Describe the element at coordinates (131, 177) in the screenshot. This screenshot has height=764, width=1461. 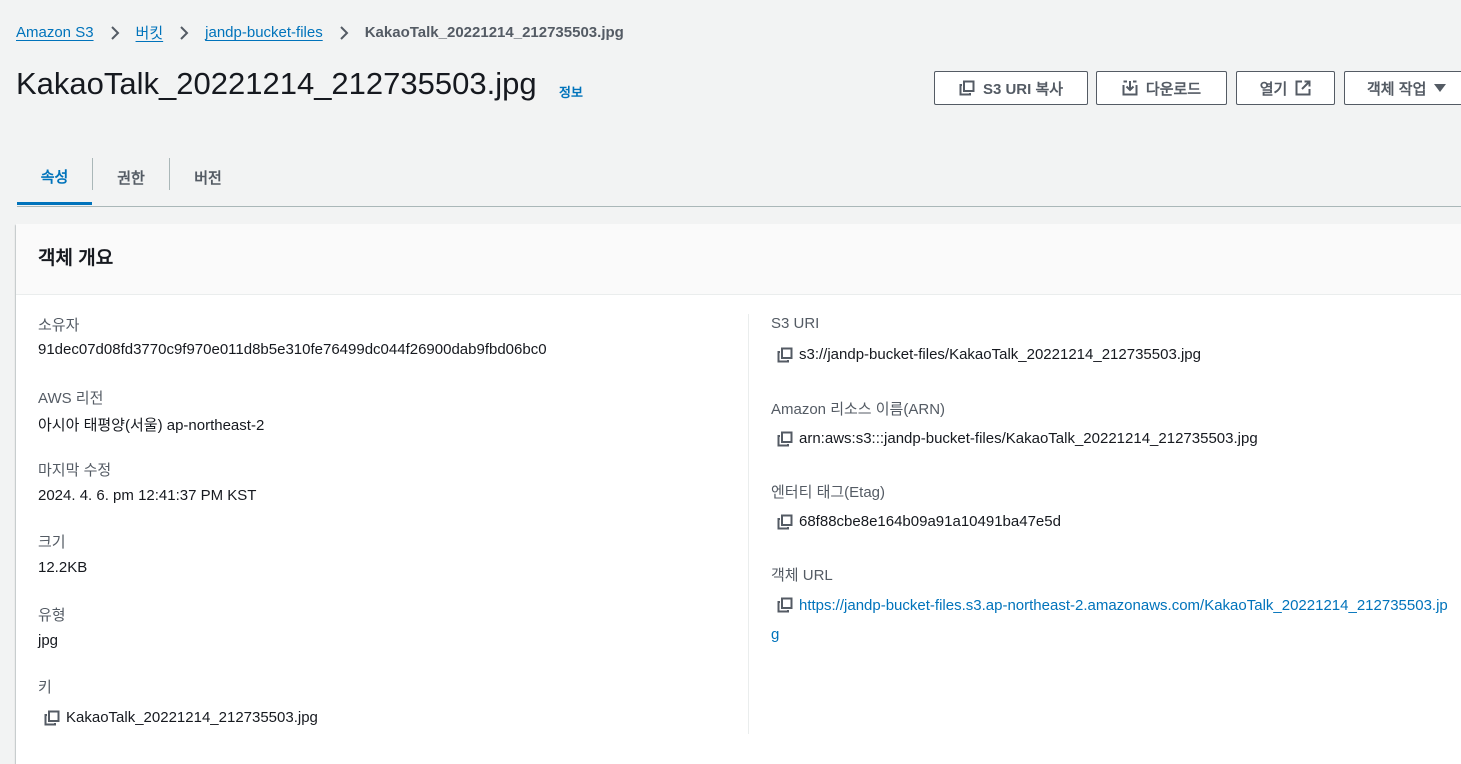
I see `tab-permissions: 권한` at that location.